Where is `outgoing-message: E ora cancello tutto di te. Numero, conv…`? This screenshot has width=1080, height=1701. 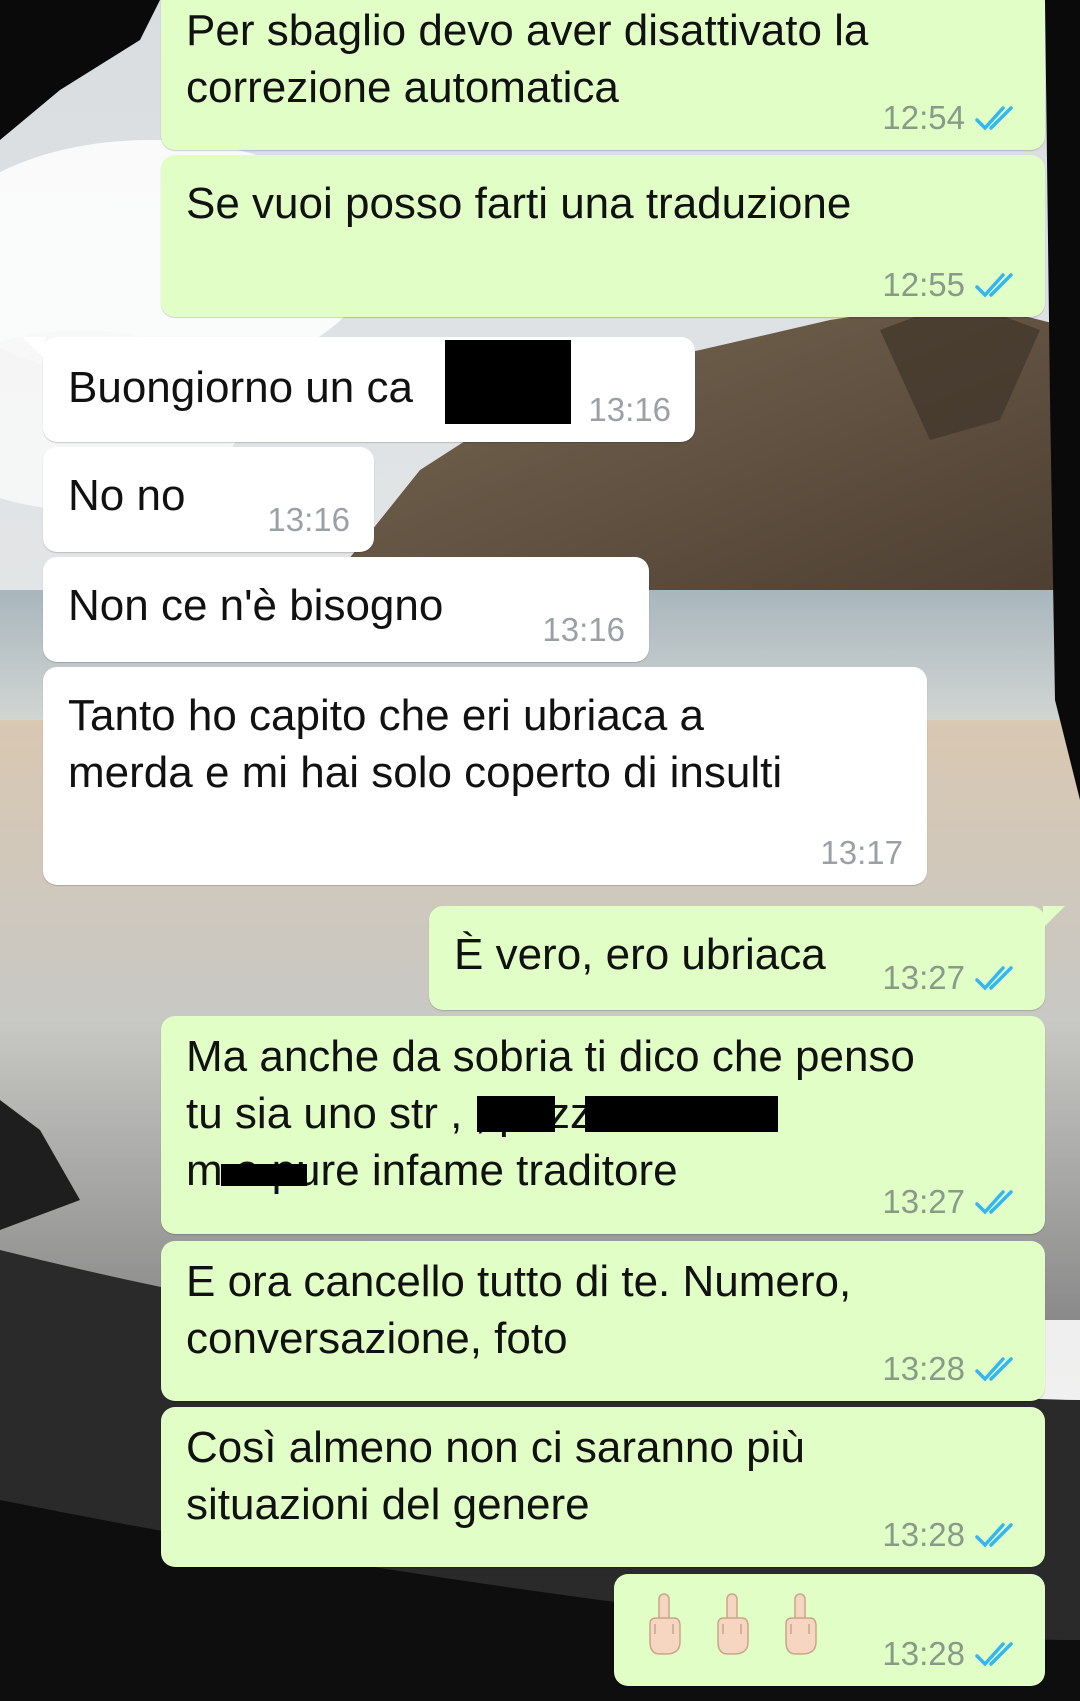
outgoing-message: E ora cancello tutto di te. Numero, conv… is located at coordinates (603, 1321).